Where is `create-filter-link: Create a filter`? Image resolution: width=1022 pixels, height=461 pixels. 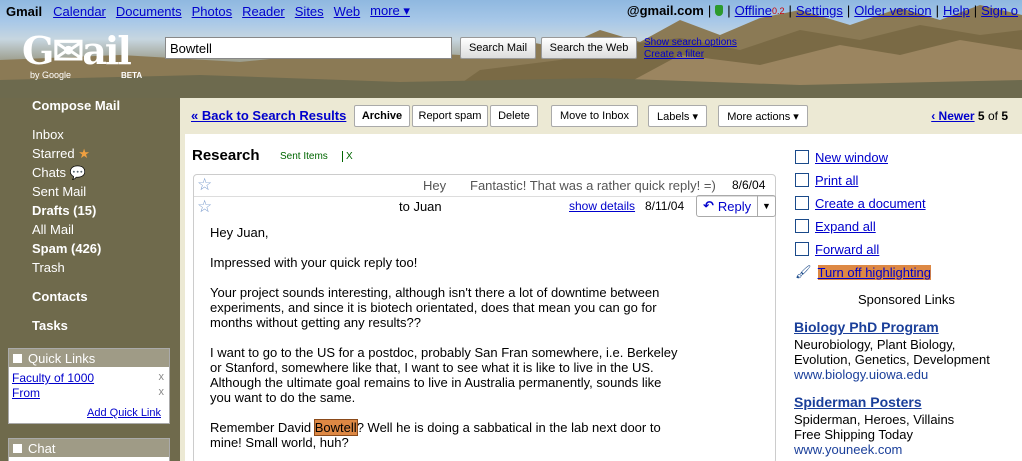
create-filter-link: Create a filter is located at coordinates (690, 55).